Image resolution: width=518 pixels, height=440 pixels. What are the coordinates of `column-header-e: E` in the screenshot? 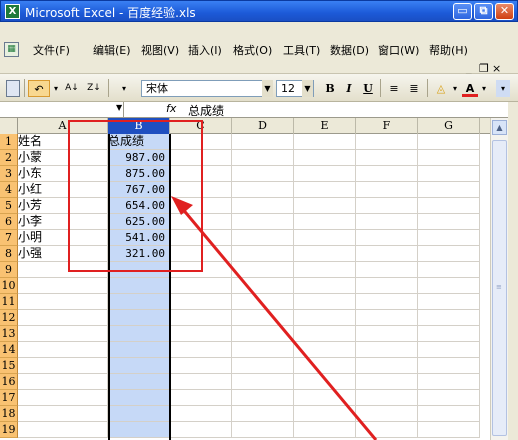 It's located at (325, 126).